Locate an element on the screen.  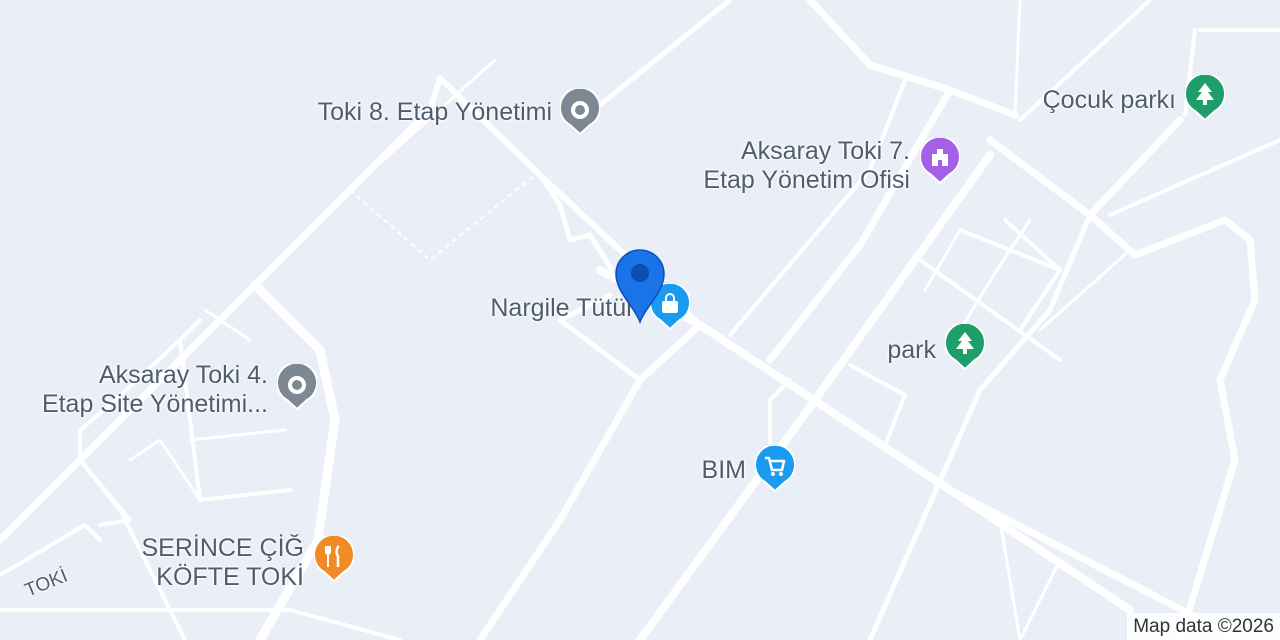
building-icon is located at coordinates (940, 161).